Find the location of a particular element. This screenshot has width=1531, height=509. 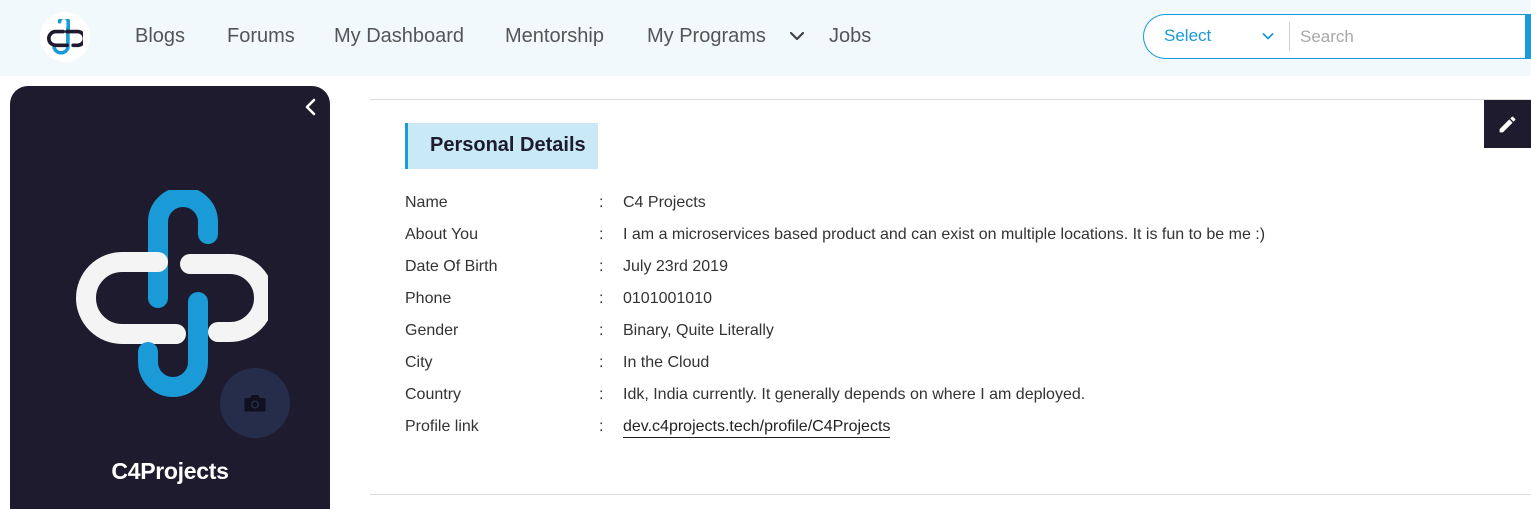

c4-logo-icon is located at coordinates (65, 37).